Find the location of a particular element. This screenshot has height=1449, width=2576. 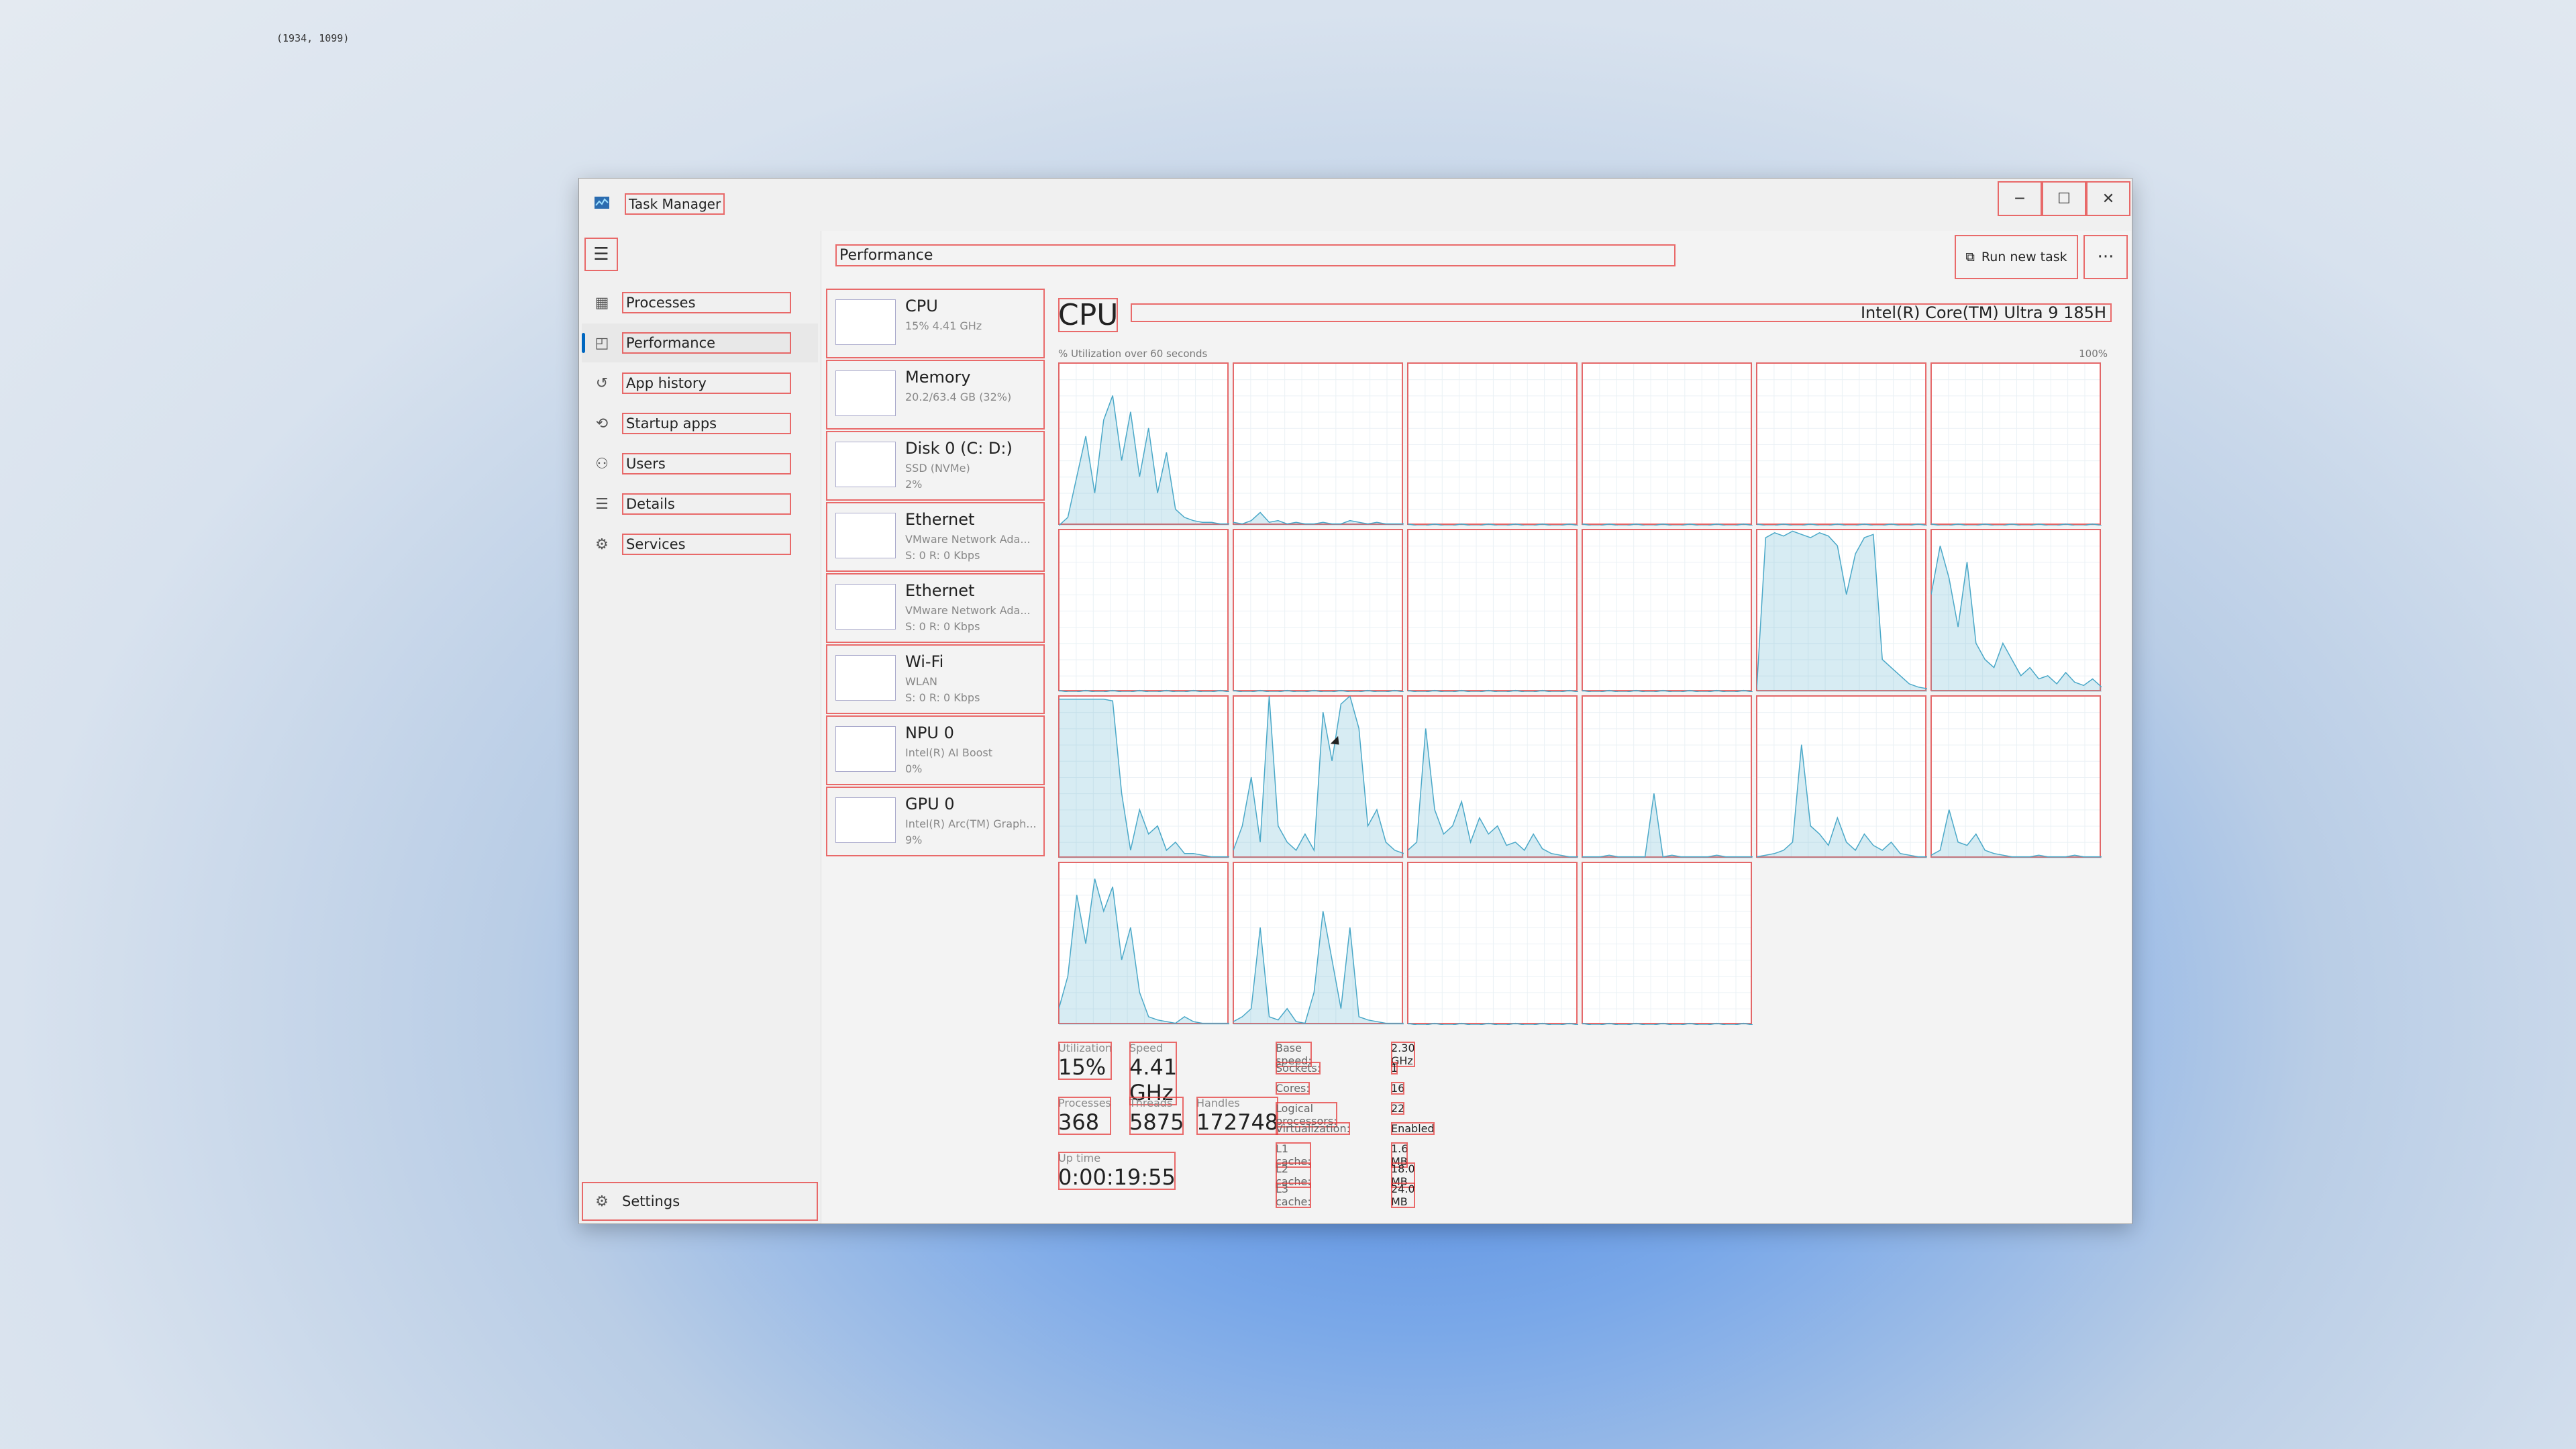

device-item-disk-0-c-d-: Disk 0 (C: D:) SSD (NVMe) 2% is located at coordinates (935, 466).